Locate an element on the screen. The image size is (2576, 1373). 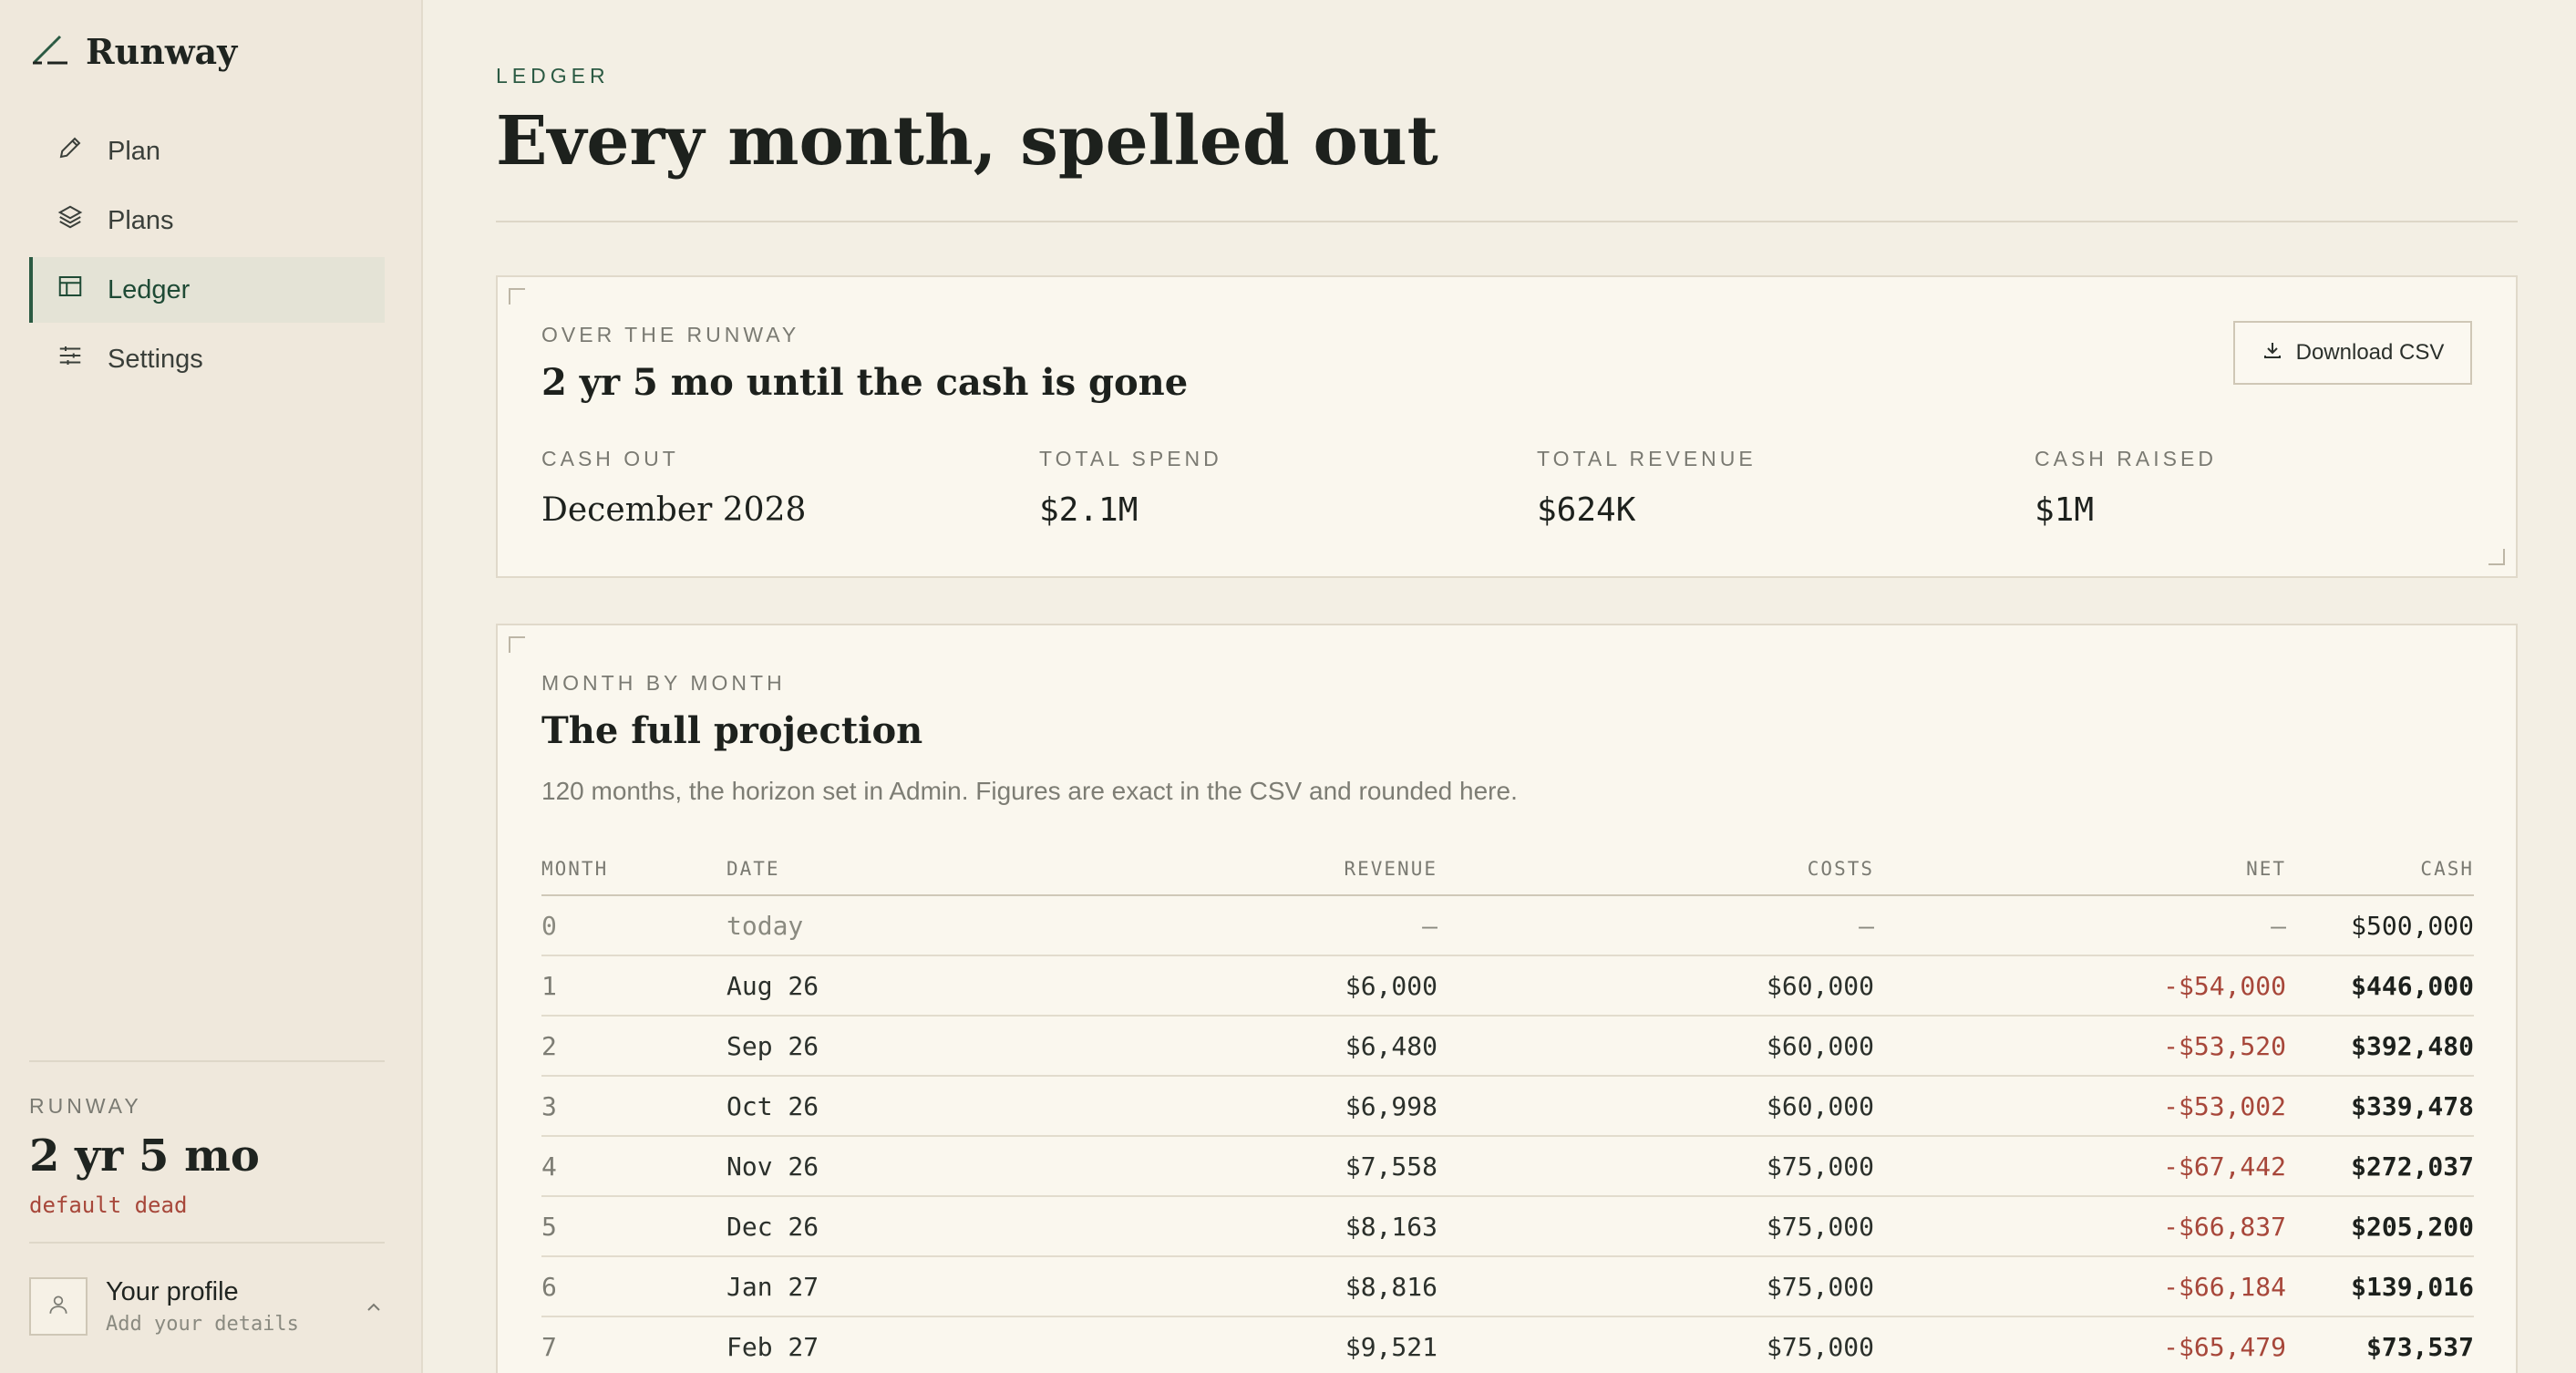
profile-menu: Your profile Add your details is located at coordinates (207, 1306).